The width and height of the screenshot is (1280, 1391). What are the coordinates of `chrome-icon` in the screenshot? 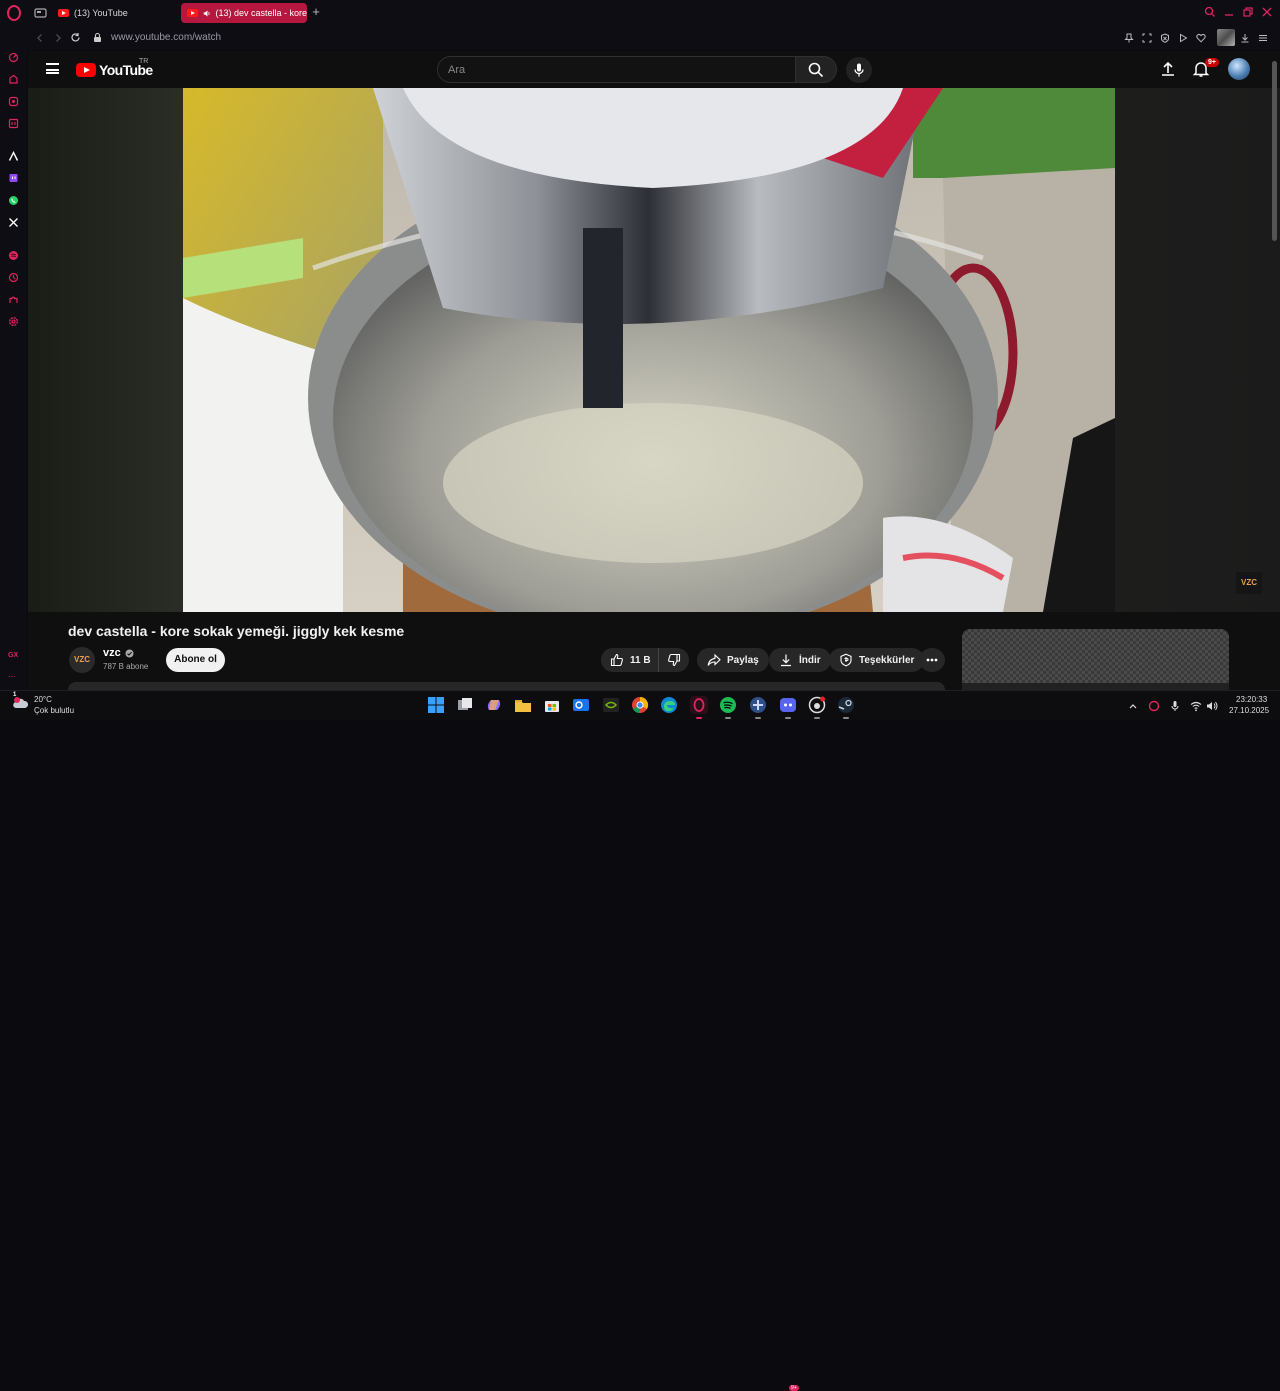 It's located at (640, 705).